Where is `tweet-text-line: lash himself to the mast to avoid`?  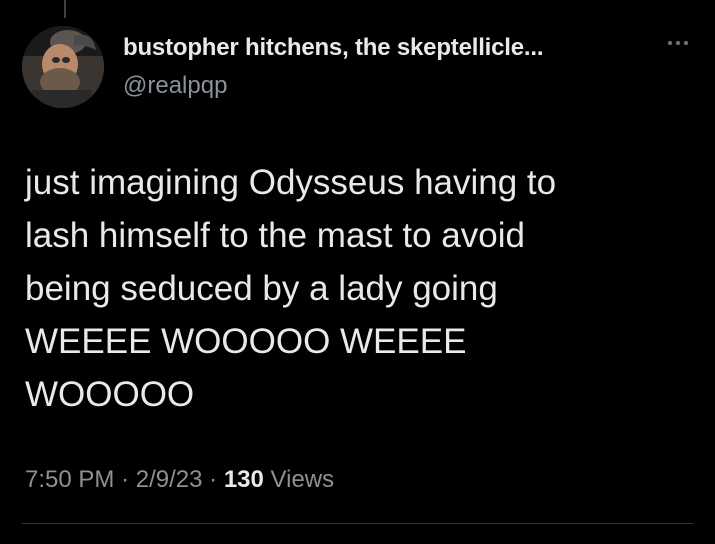
tweet-text-line: lash himself to the mast to avoid is located at coordinates (275, 235).